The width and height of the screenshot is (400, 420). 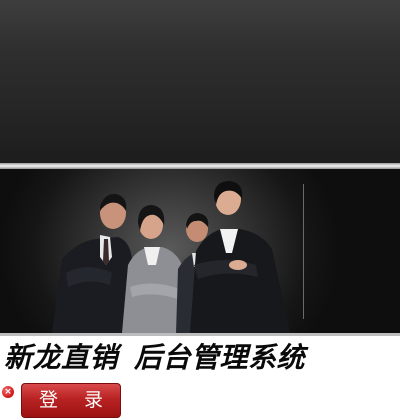 What do you see at coordinates (154, 269) in the screenshot?
I see `person-woman-center` at bounding box center [154, 269].